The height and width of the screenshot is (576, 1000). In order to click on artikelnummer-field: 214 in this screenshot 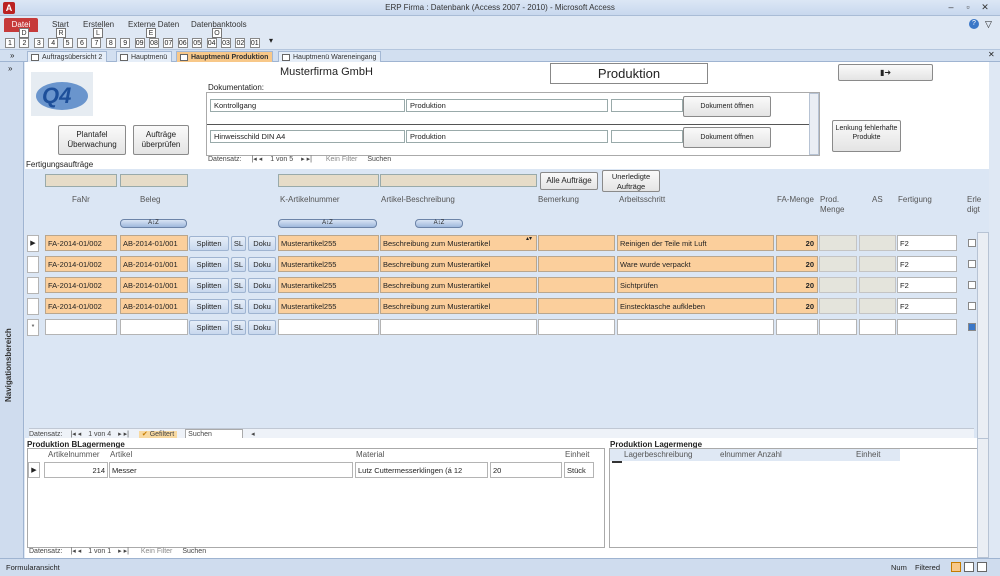, I will do `click(76, 470)`.